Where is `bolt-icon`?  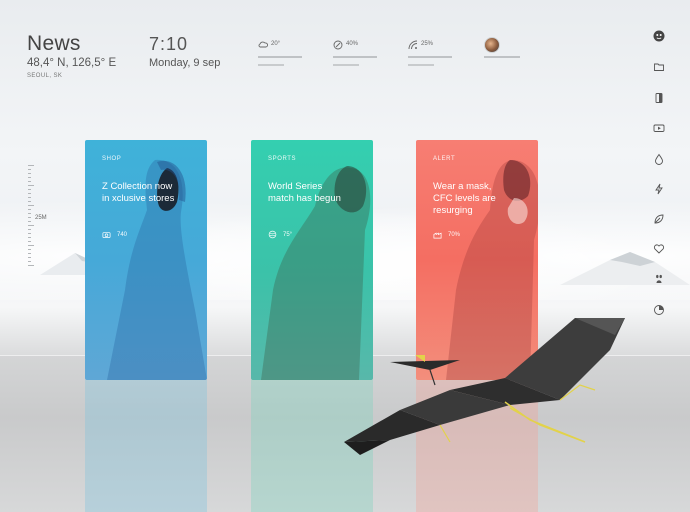
bolt-icon is located at coordinates (659, 189).